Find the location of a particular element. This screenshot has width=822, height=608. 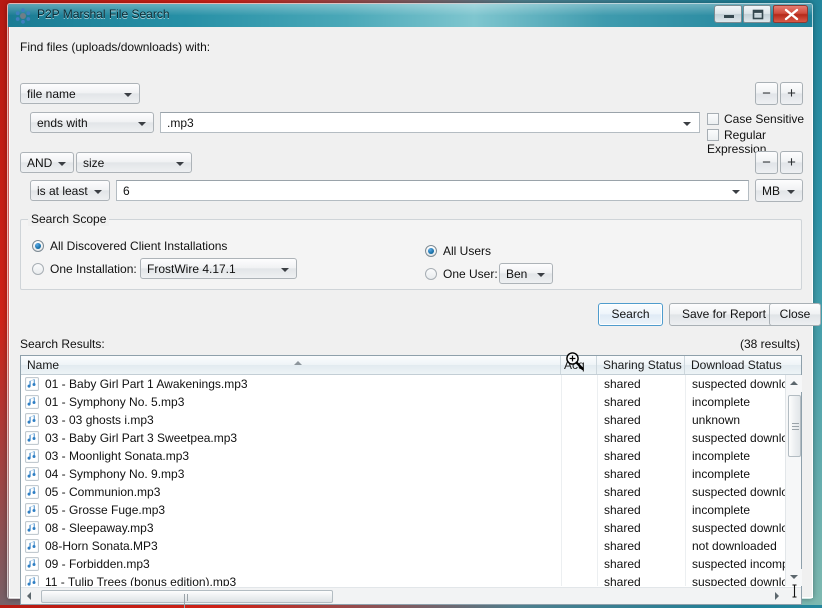

table-row: 01 - Symphony No. 5.mp3 shared incomplete is located at coordinates (403, 402).